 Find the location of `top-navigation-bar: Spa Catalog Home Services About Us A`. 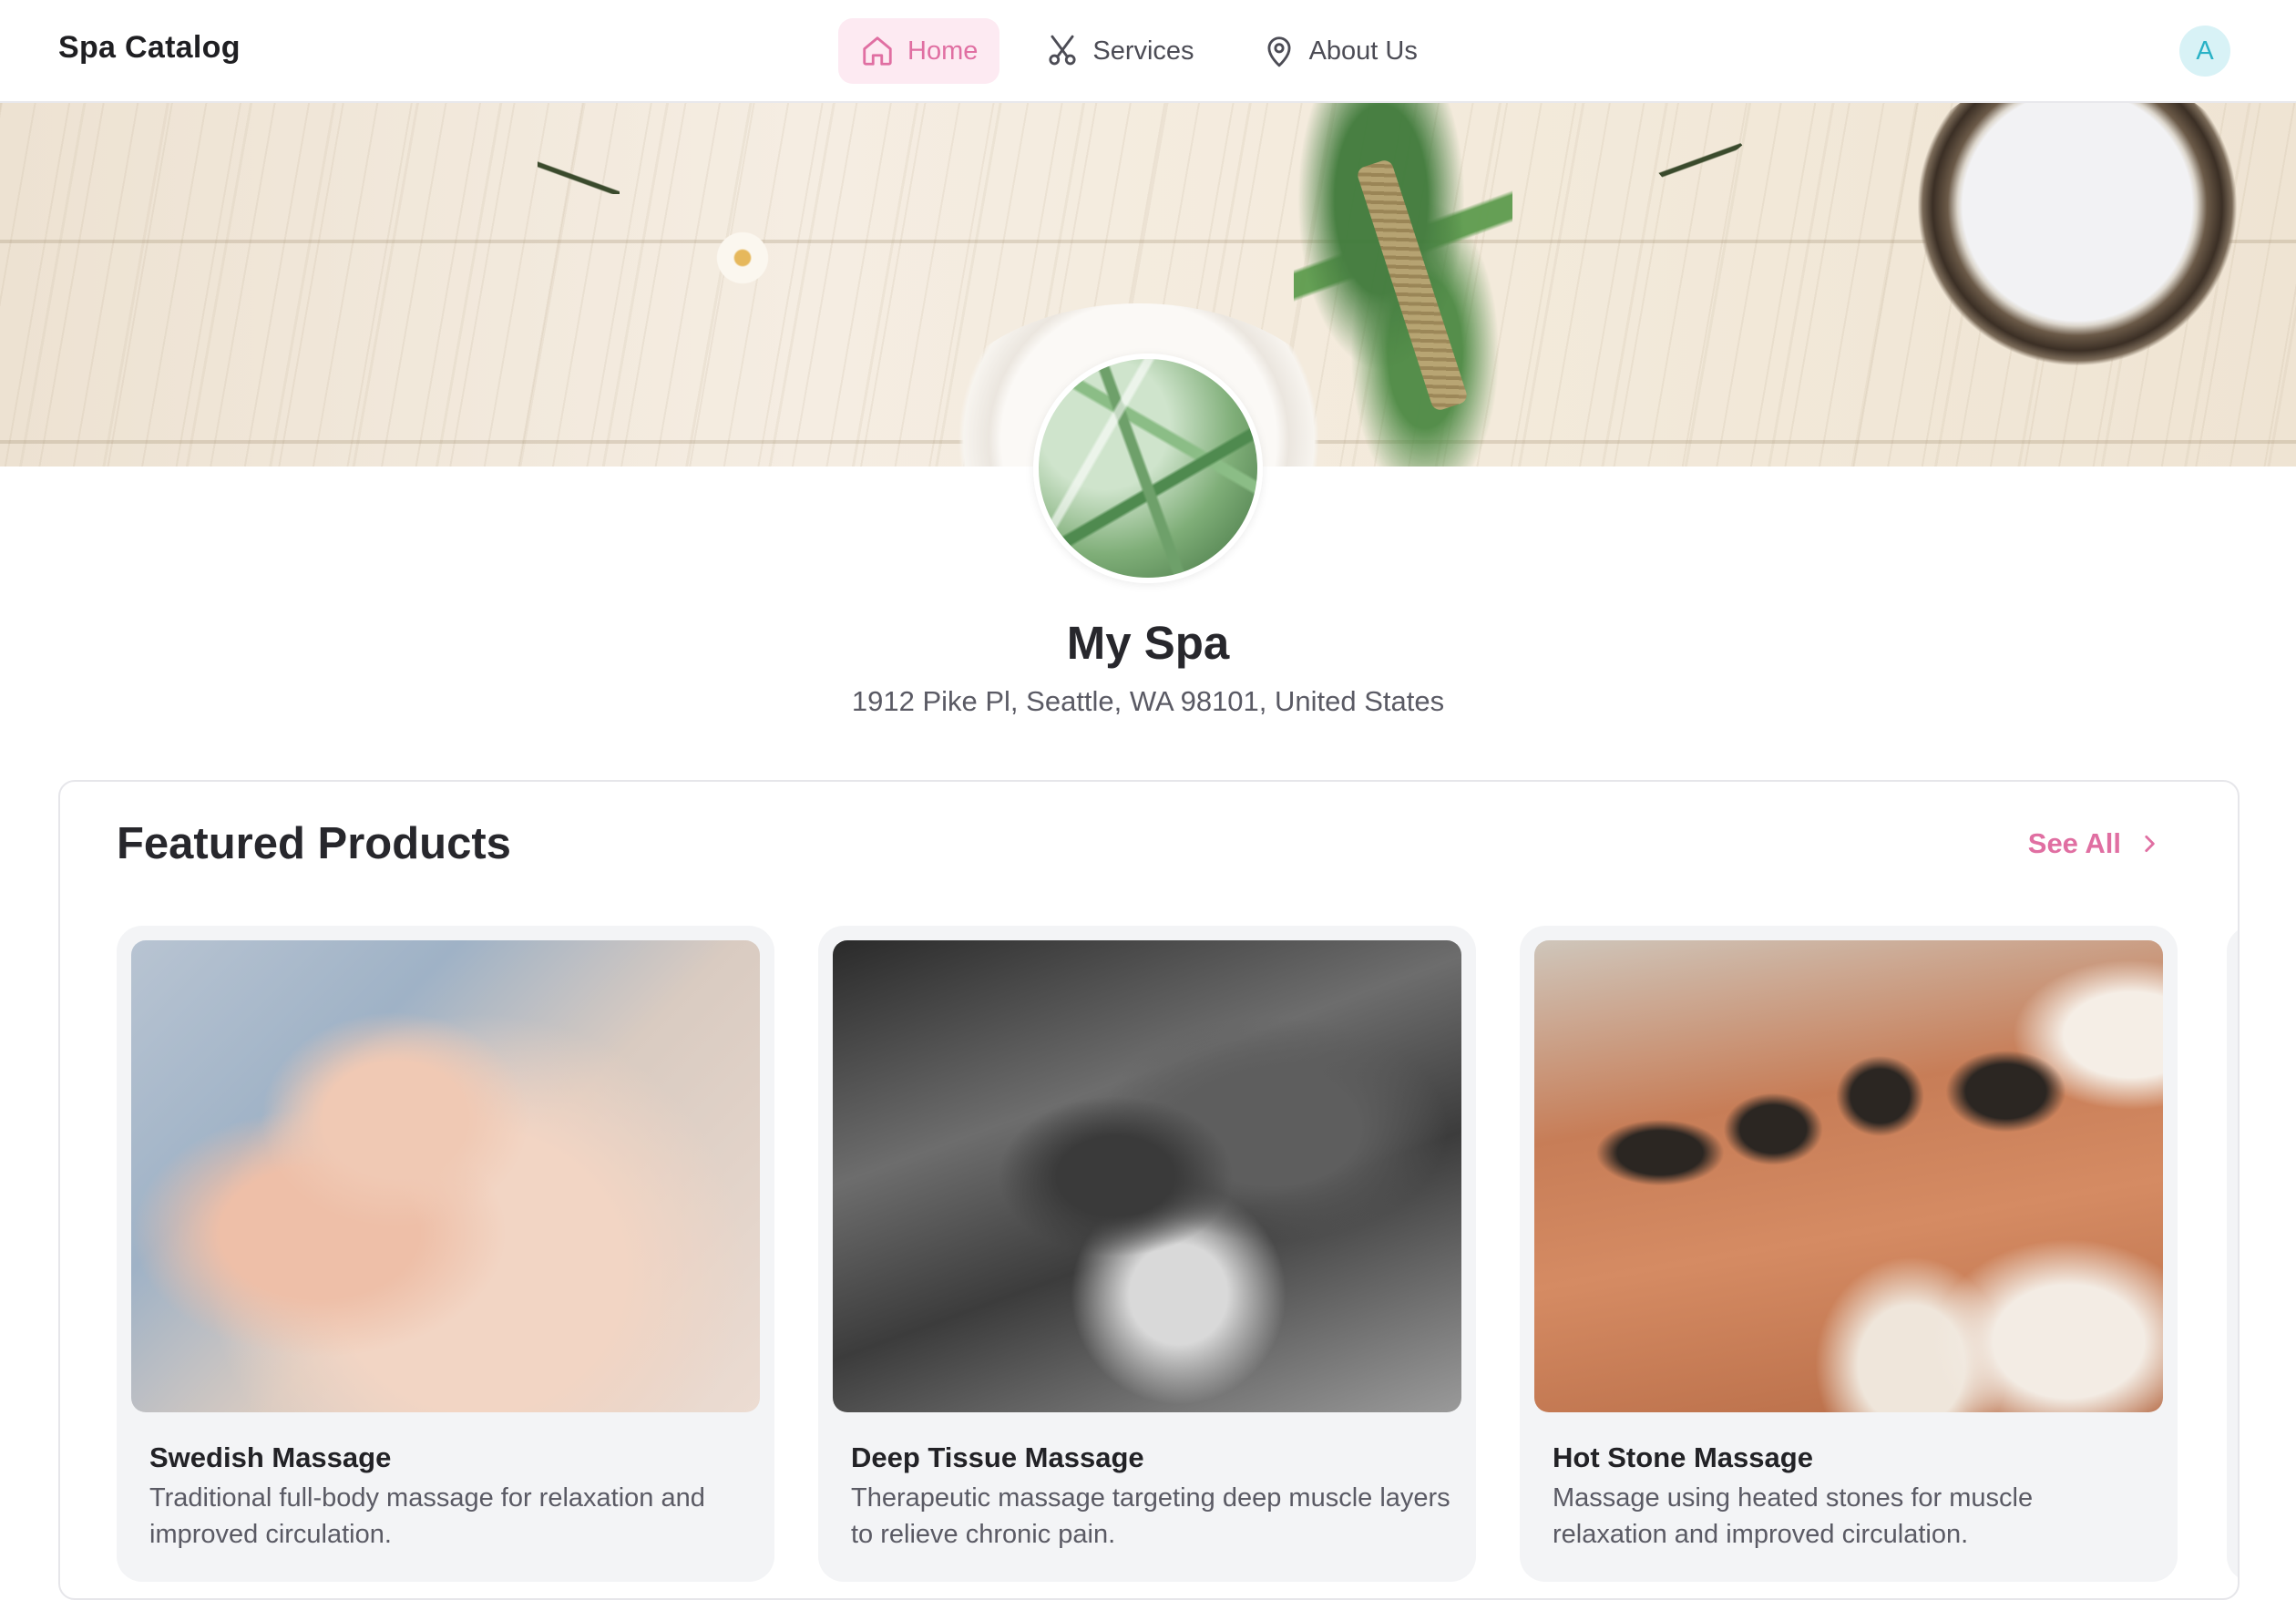

top-navigation-bar: Spa Catalog Home Services About Us A is located at coordinates (1148, 51).